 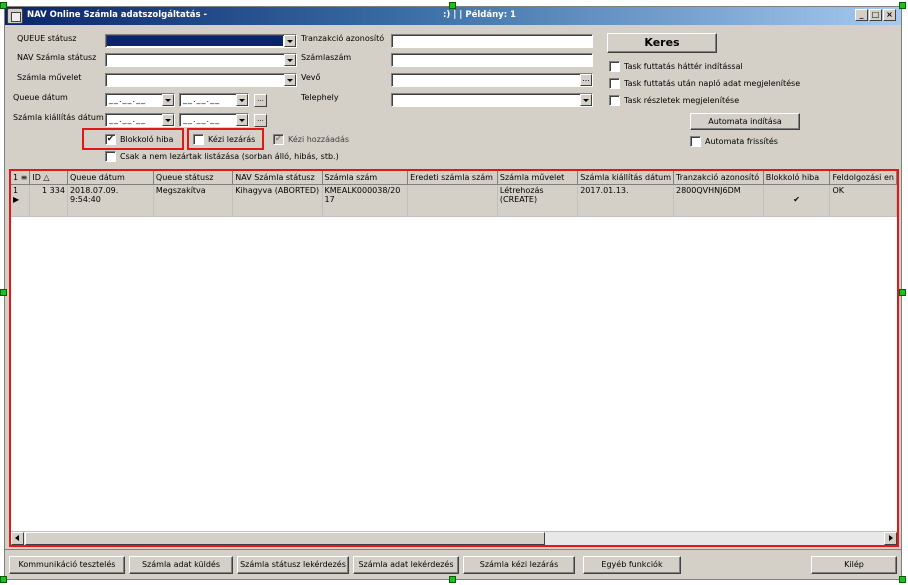 I want to click on comm-test-button: Kommunikáció tesztelés, so click(x=67, y=565).